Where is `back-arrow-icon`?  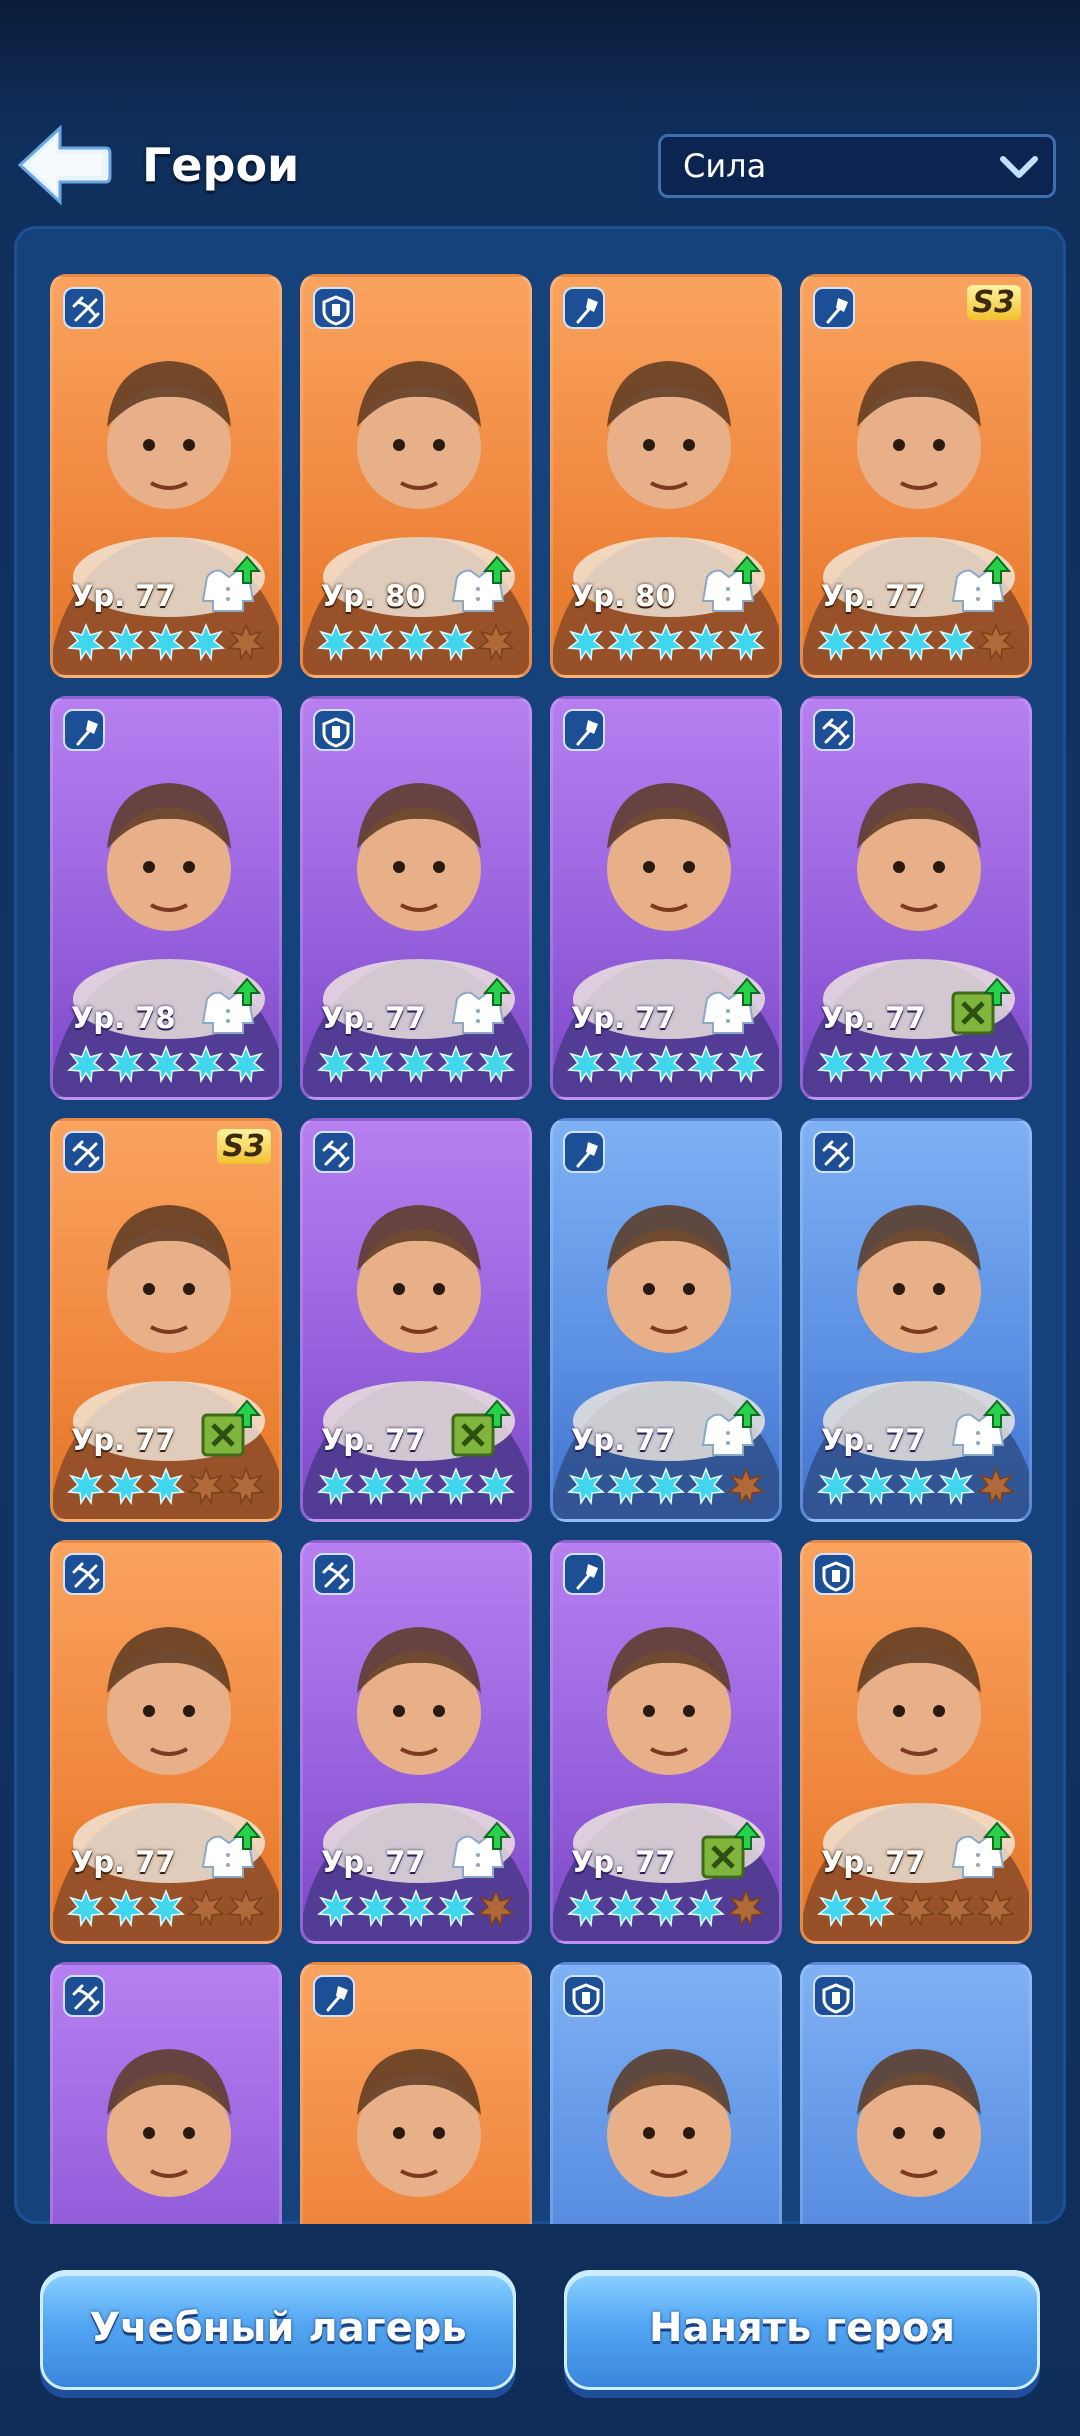 back-arrow-icon is located at coordinates (64, 165).